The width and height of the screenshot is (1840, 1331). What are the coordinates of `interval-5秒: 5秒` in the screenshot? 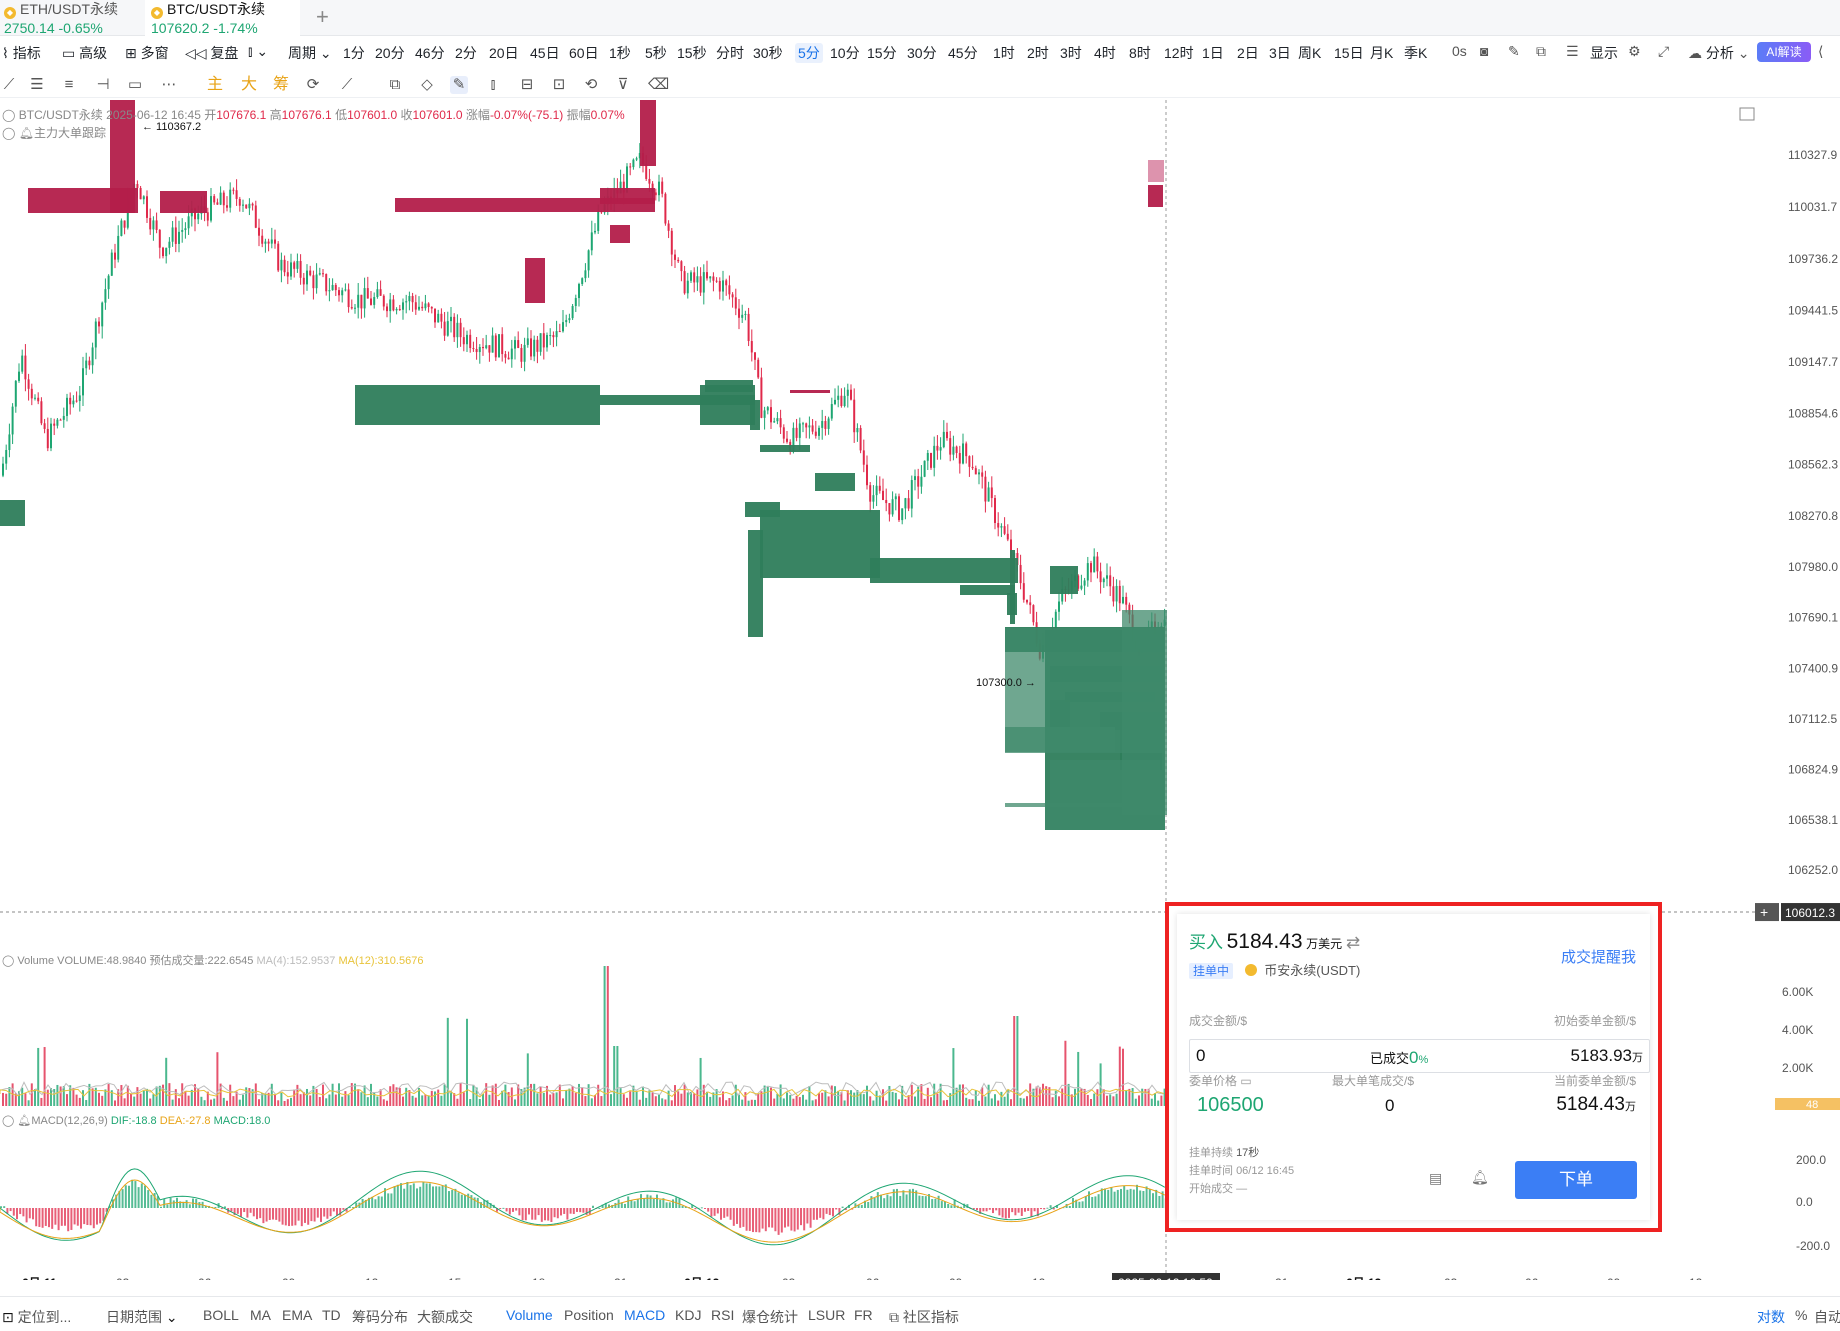 It's located at (656, 53).